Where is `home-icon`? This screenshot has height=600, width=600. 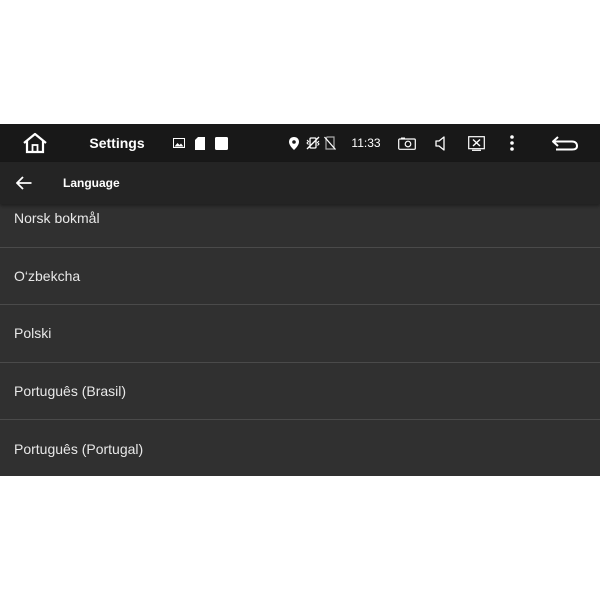 home-icon is located at coordinates (35, 143).